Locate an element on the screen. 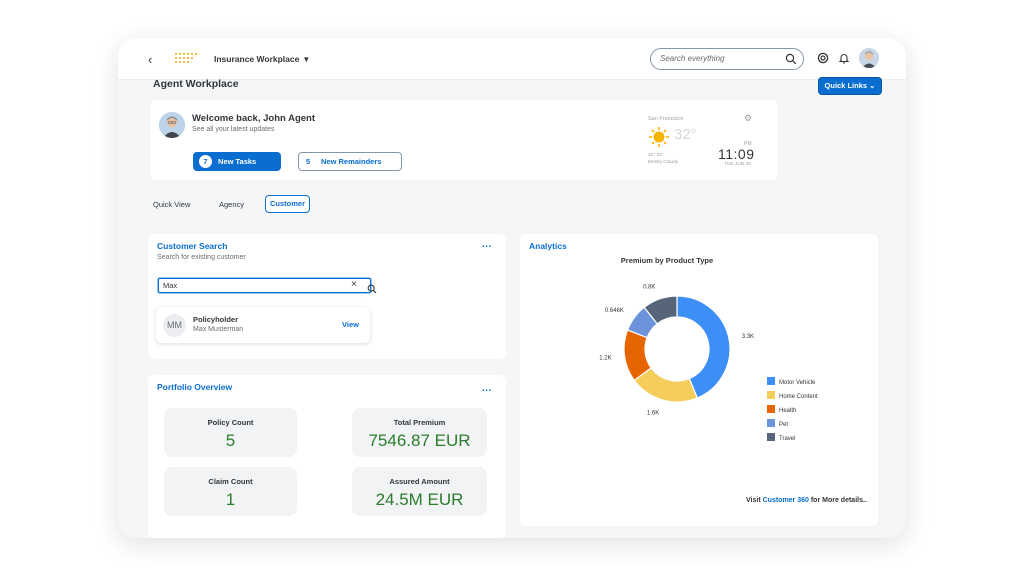  customer-result-name: Max Musterman is located at coordinates (218, 329).